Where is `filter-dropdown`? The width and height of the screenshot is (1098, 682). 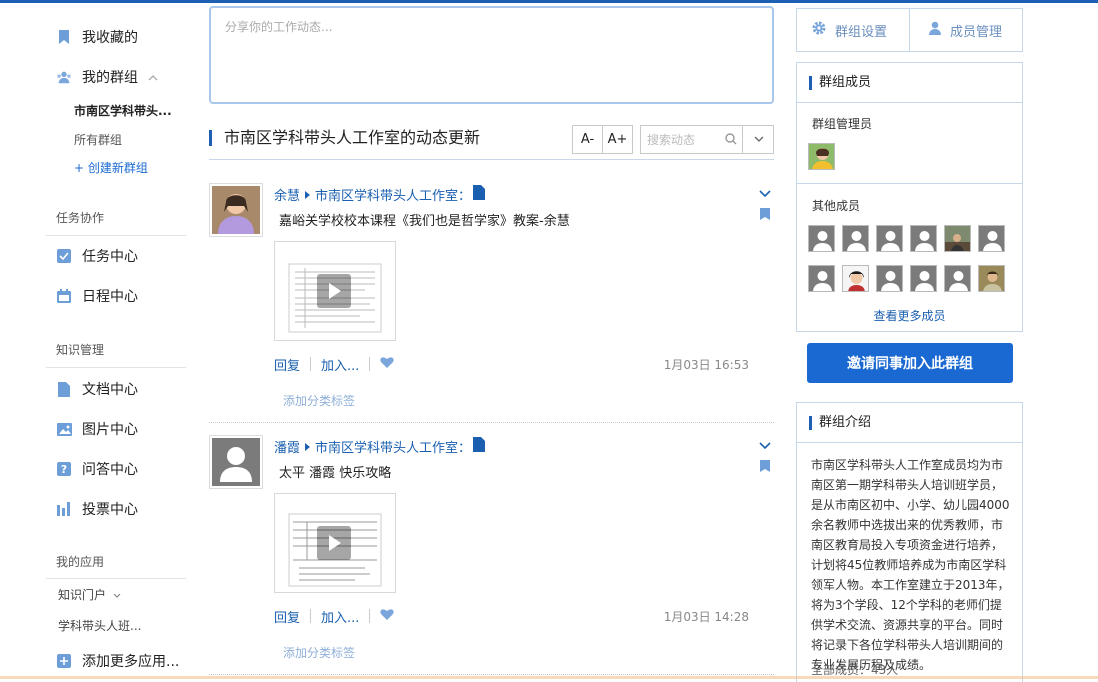
filter-dropdown is located at coordinates (758, 139).